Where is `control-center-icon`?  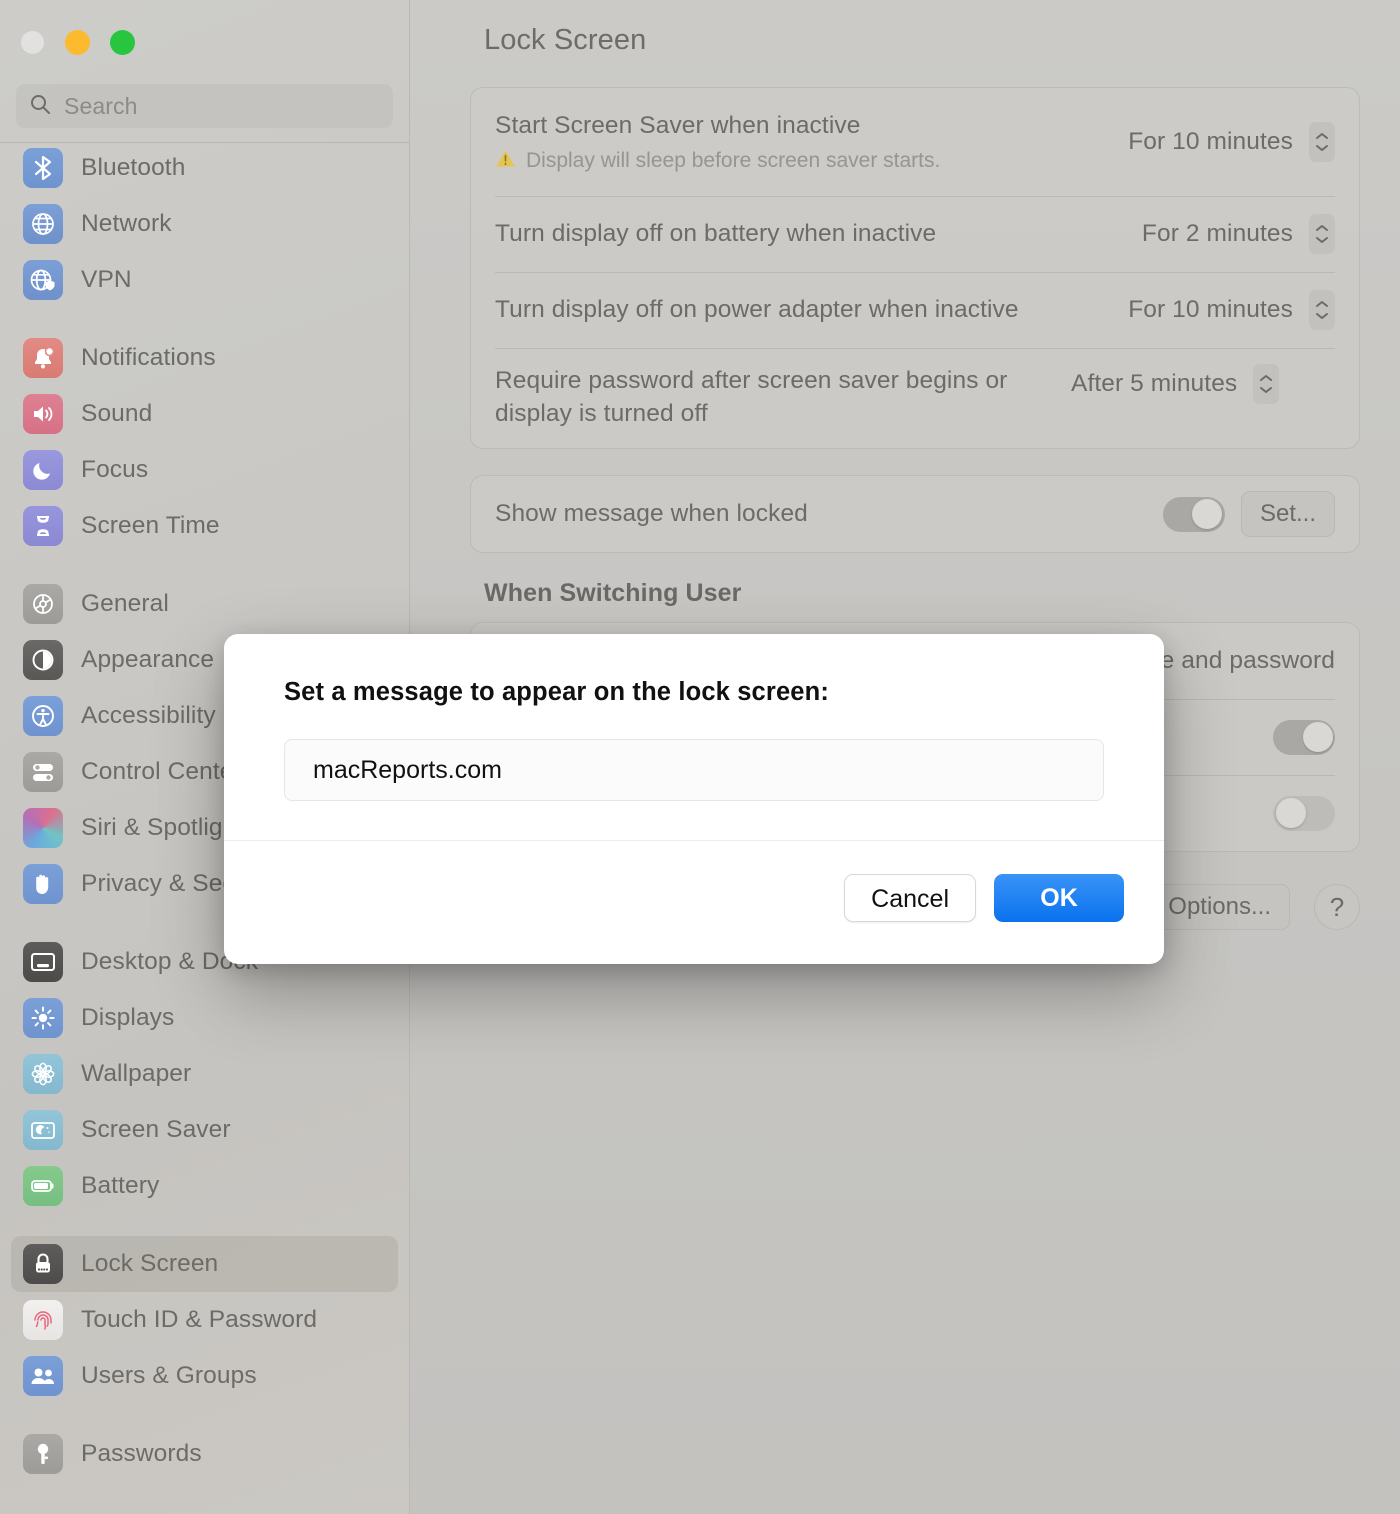
control-center-icon is located at coordinates (43, 772).